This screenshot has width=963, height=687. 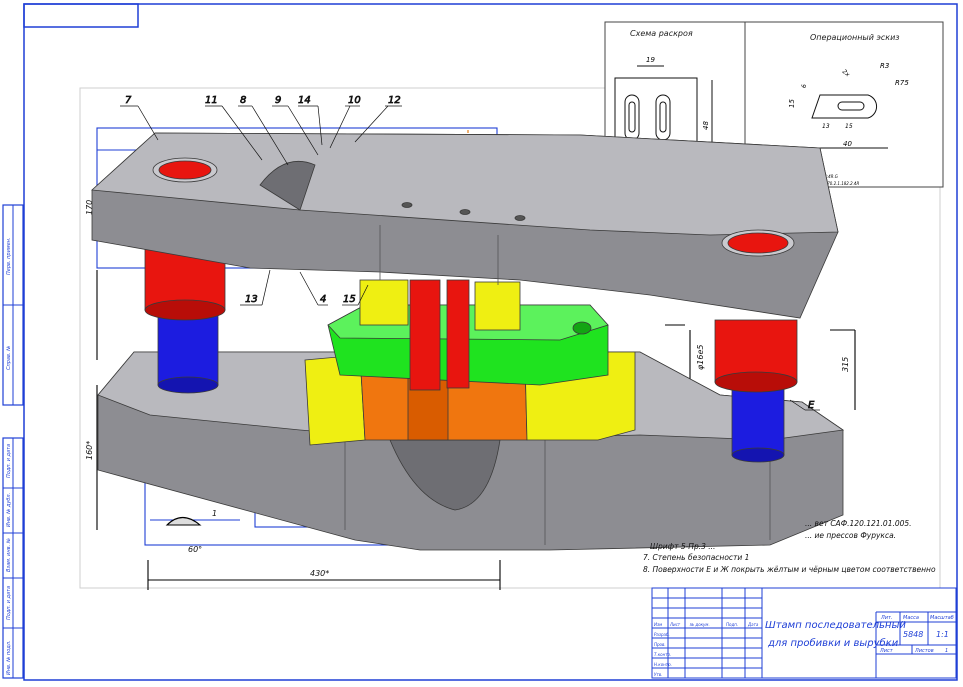 I want to click on tb-name-2: для пробивки и вырубки, so click(x=833, y=643).